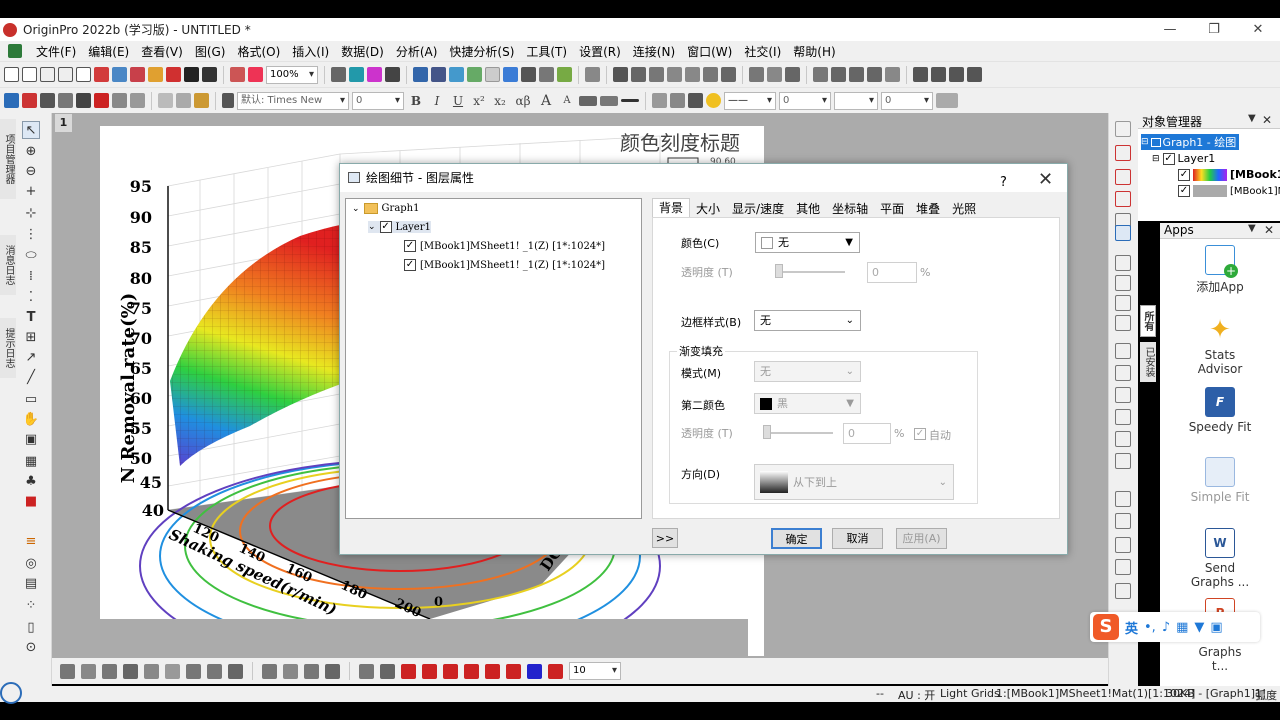  I want to click on tab-hint-log: 提示日志, so click(8, 348).